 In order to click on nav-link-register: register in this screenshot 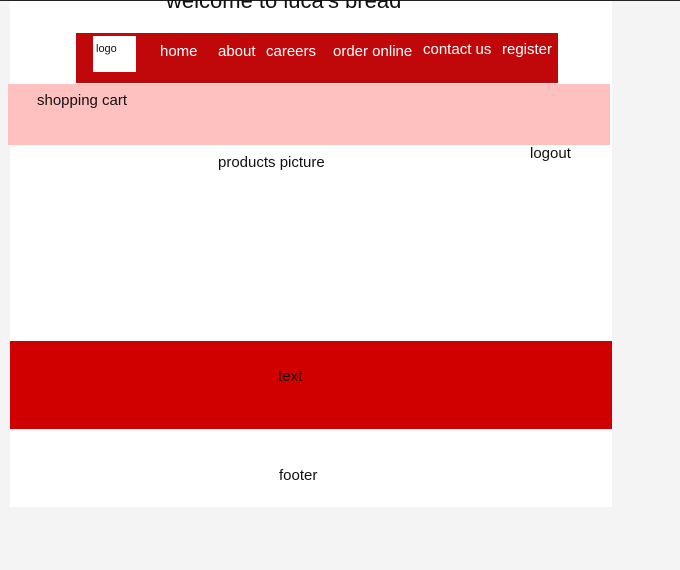, I will do `click(527, 49)`.